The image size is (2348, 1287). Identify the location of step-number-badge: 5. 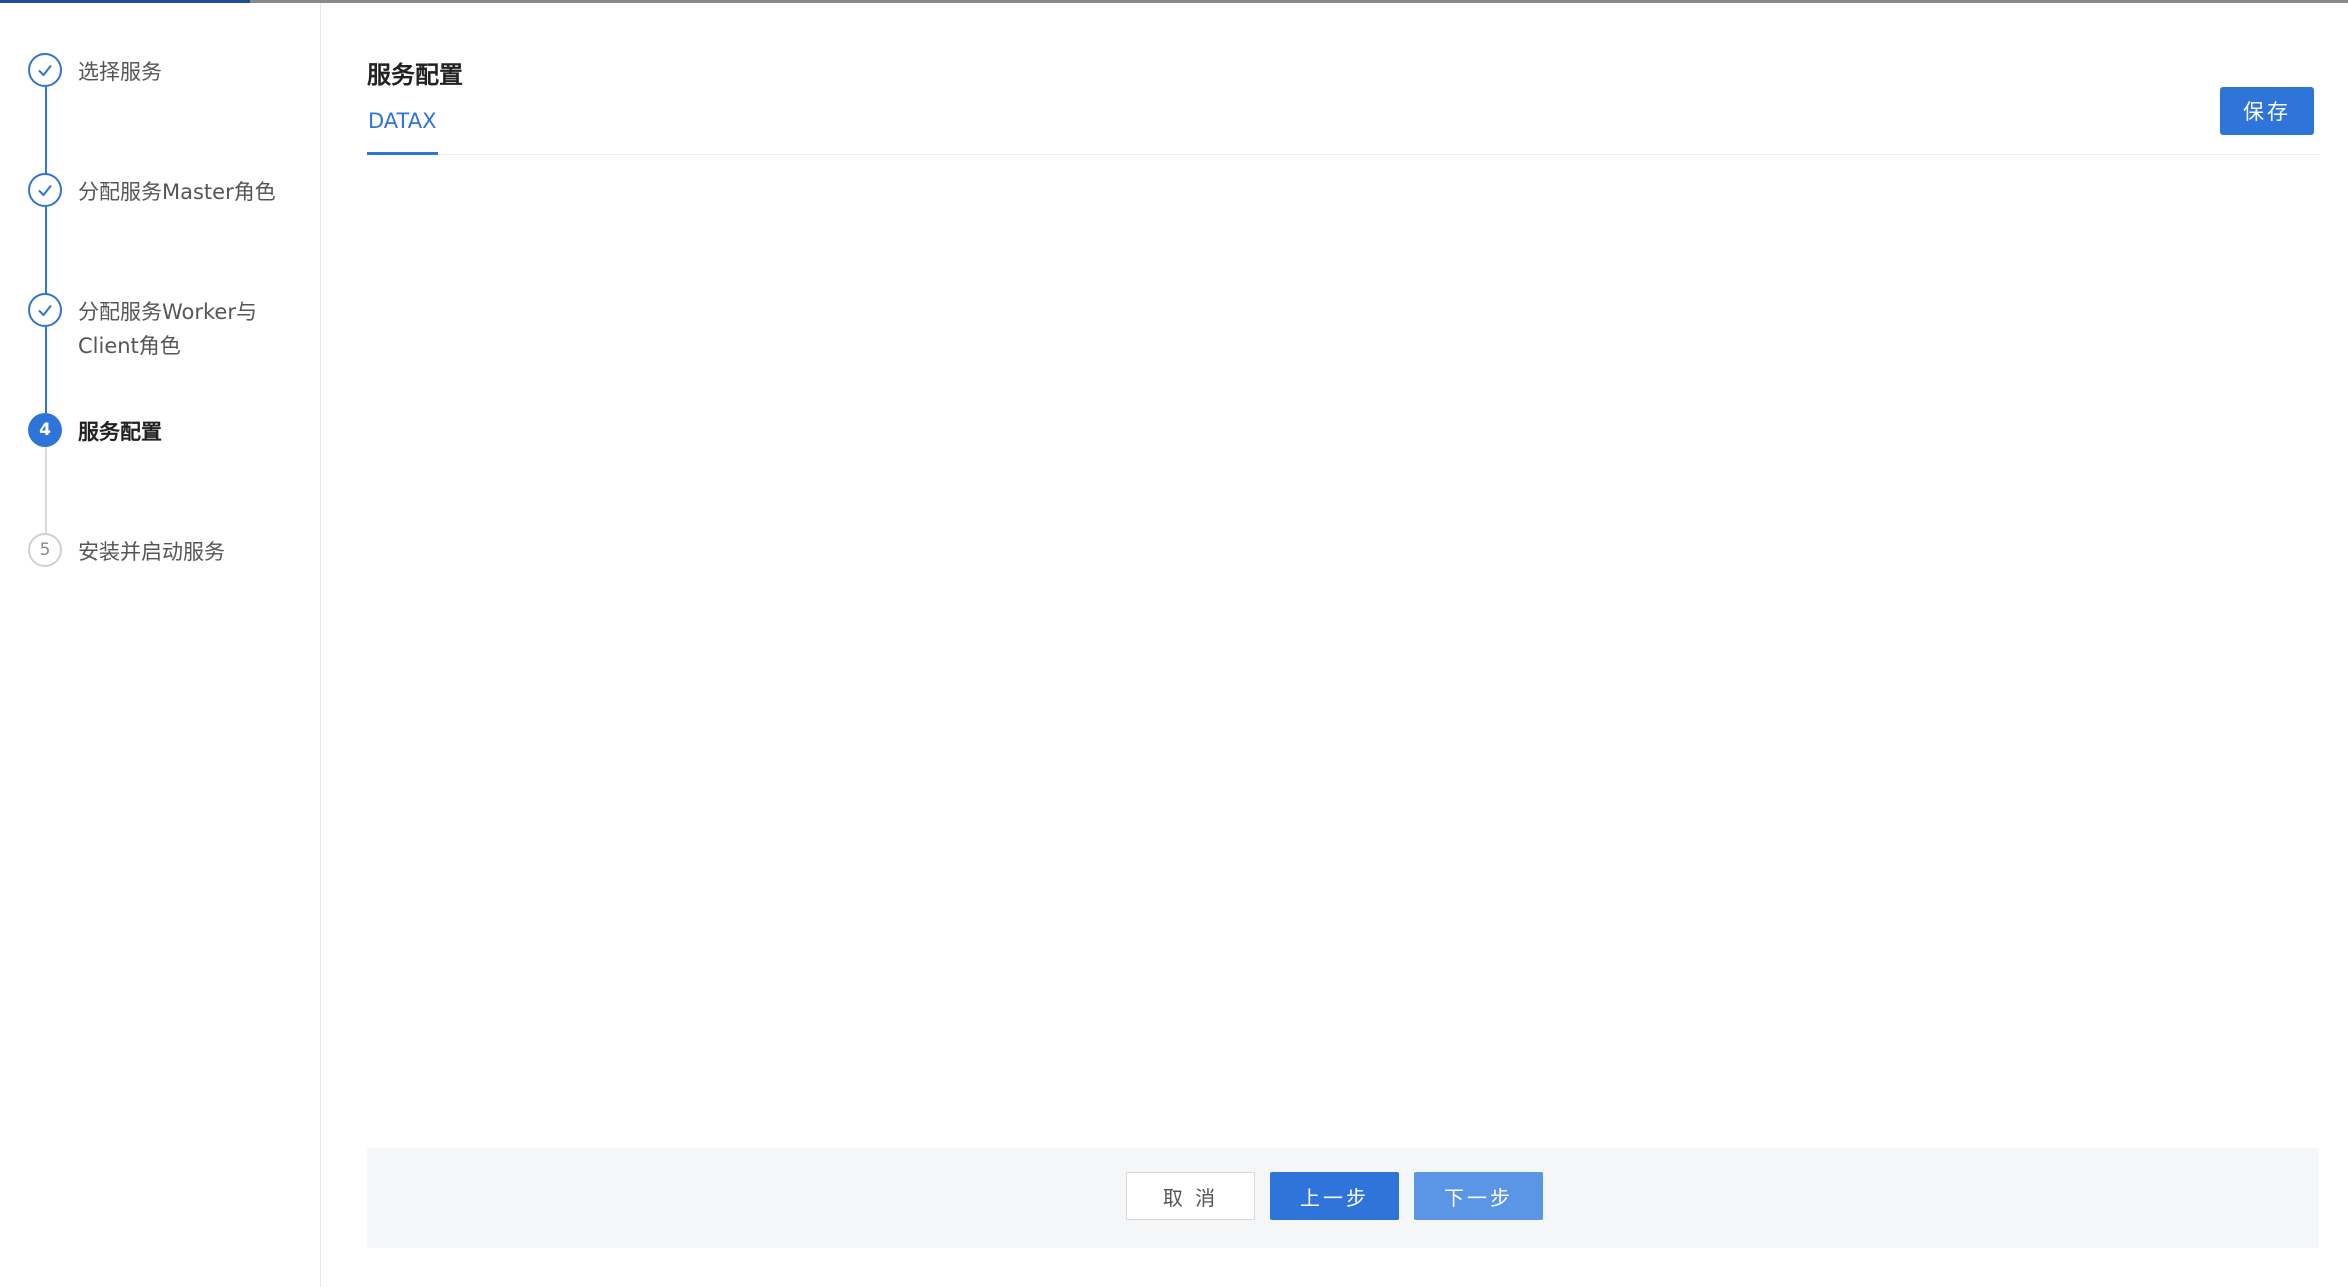
(45, 550).